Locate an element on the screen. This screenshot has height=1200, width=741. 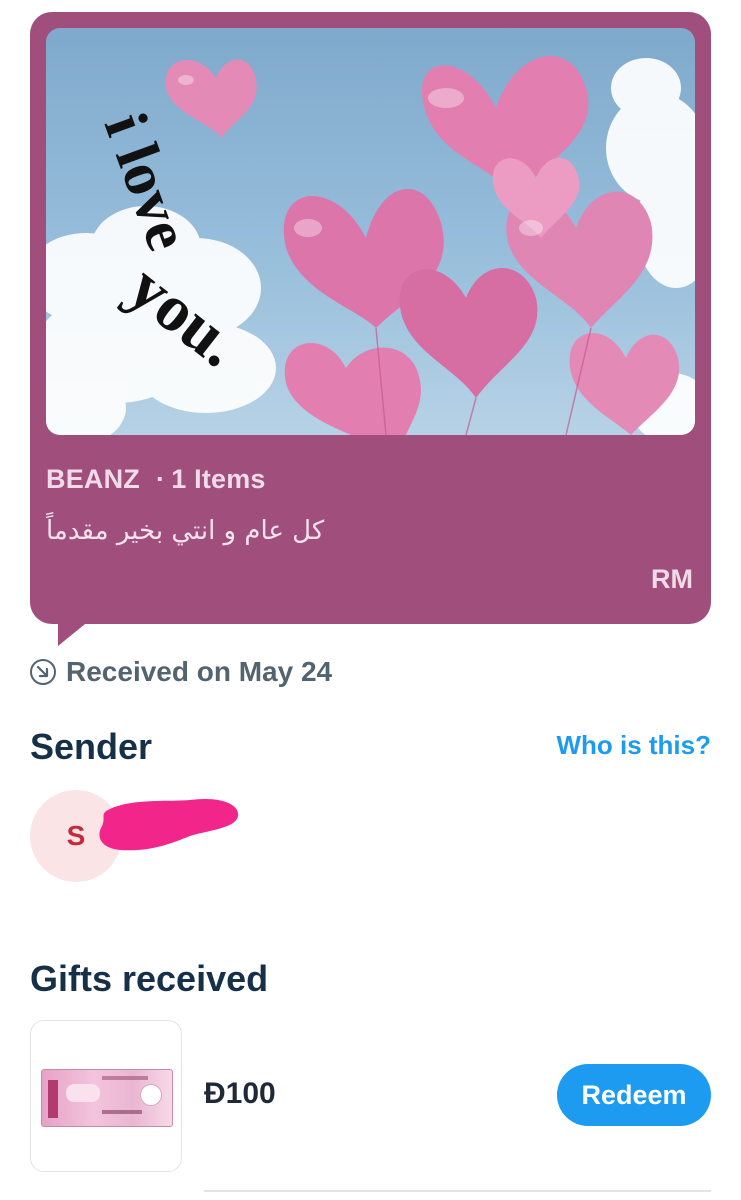
redacted-sender-name is located at coordinates (169, 824).